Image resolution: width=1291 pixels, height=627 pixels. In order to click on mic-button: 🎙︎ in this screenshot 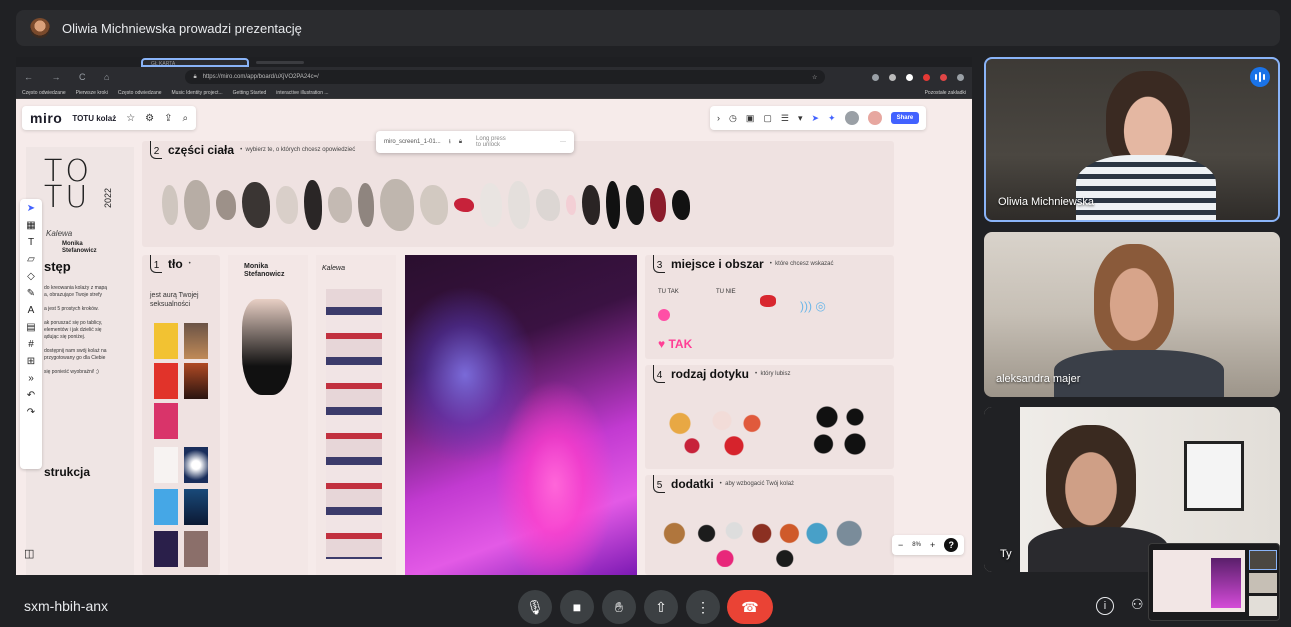, I will do `click(535, 607)`.